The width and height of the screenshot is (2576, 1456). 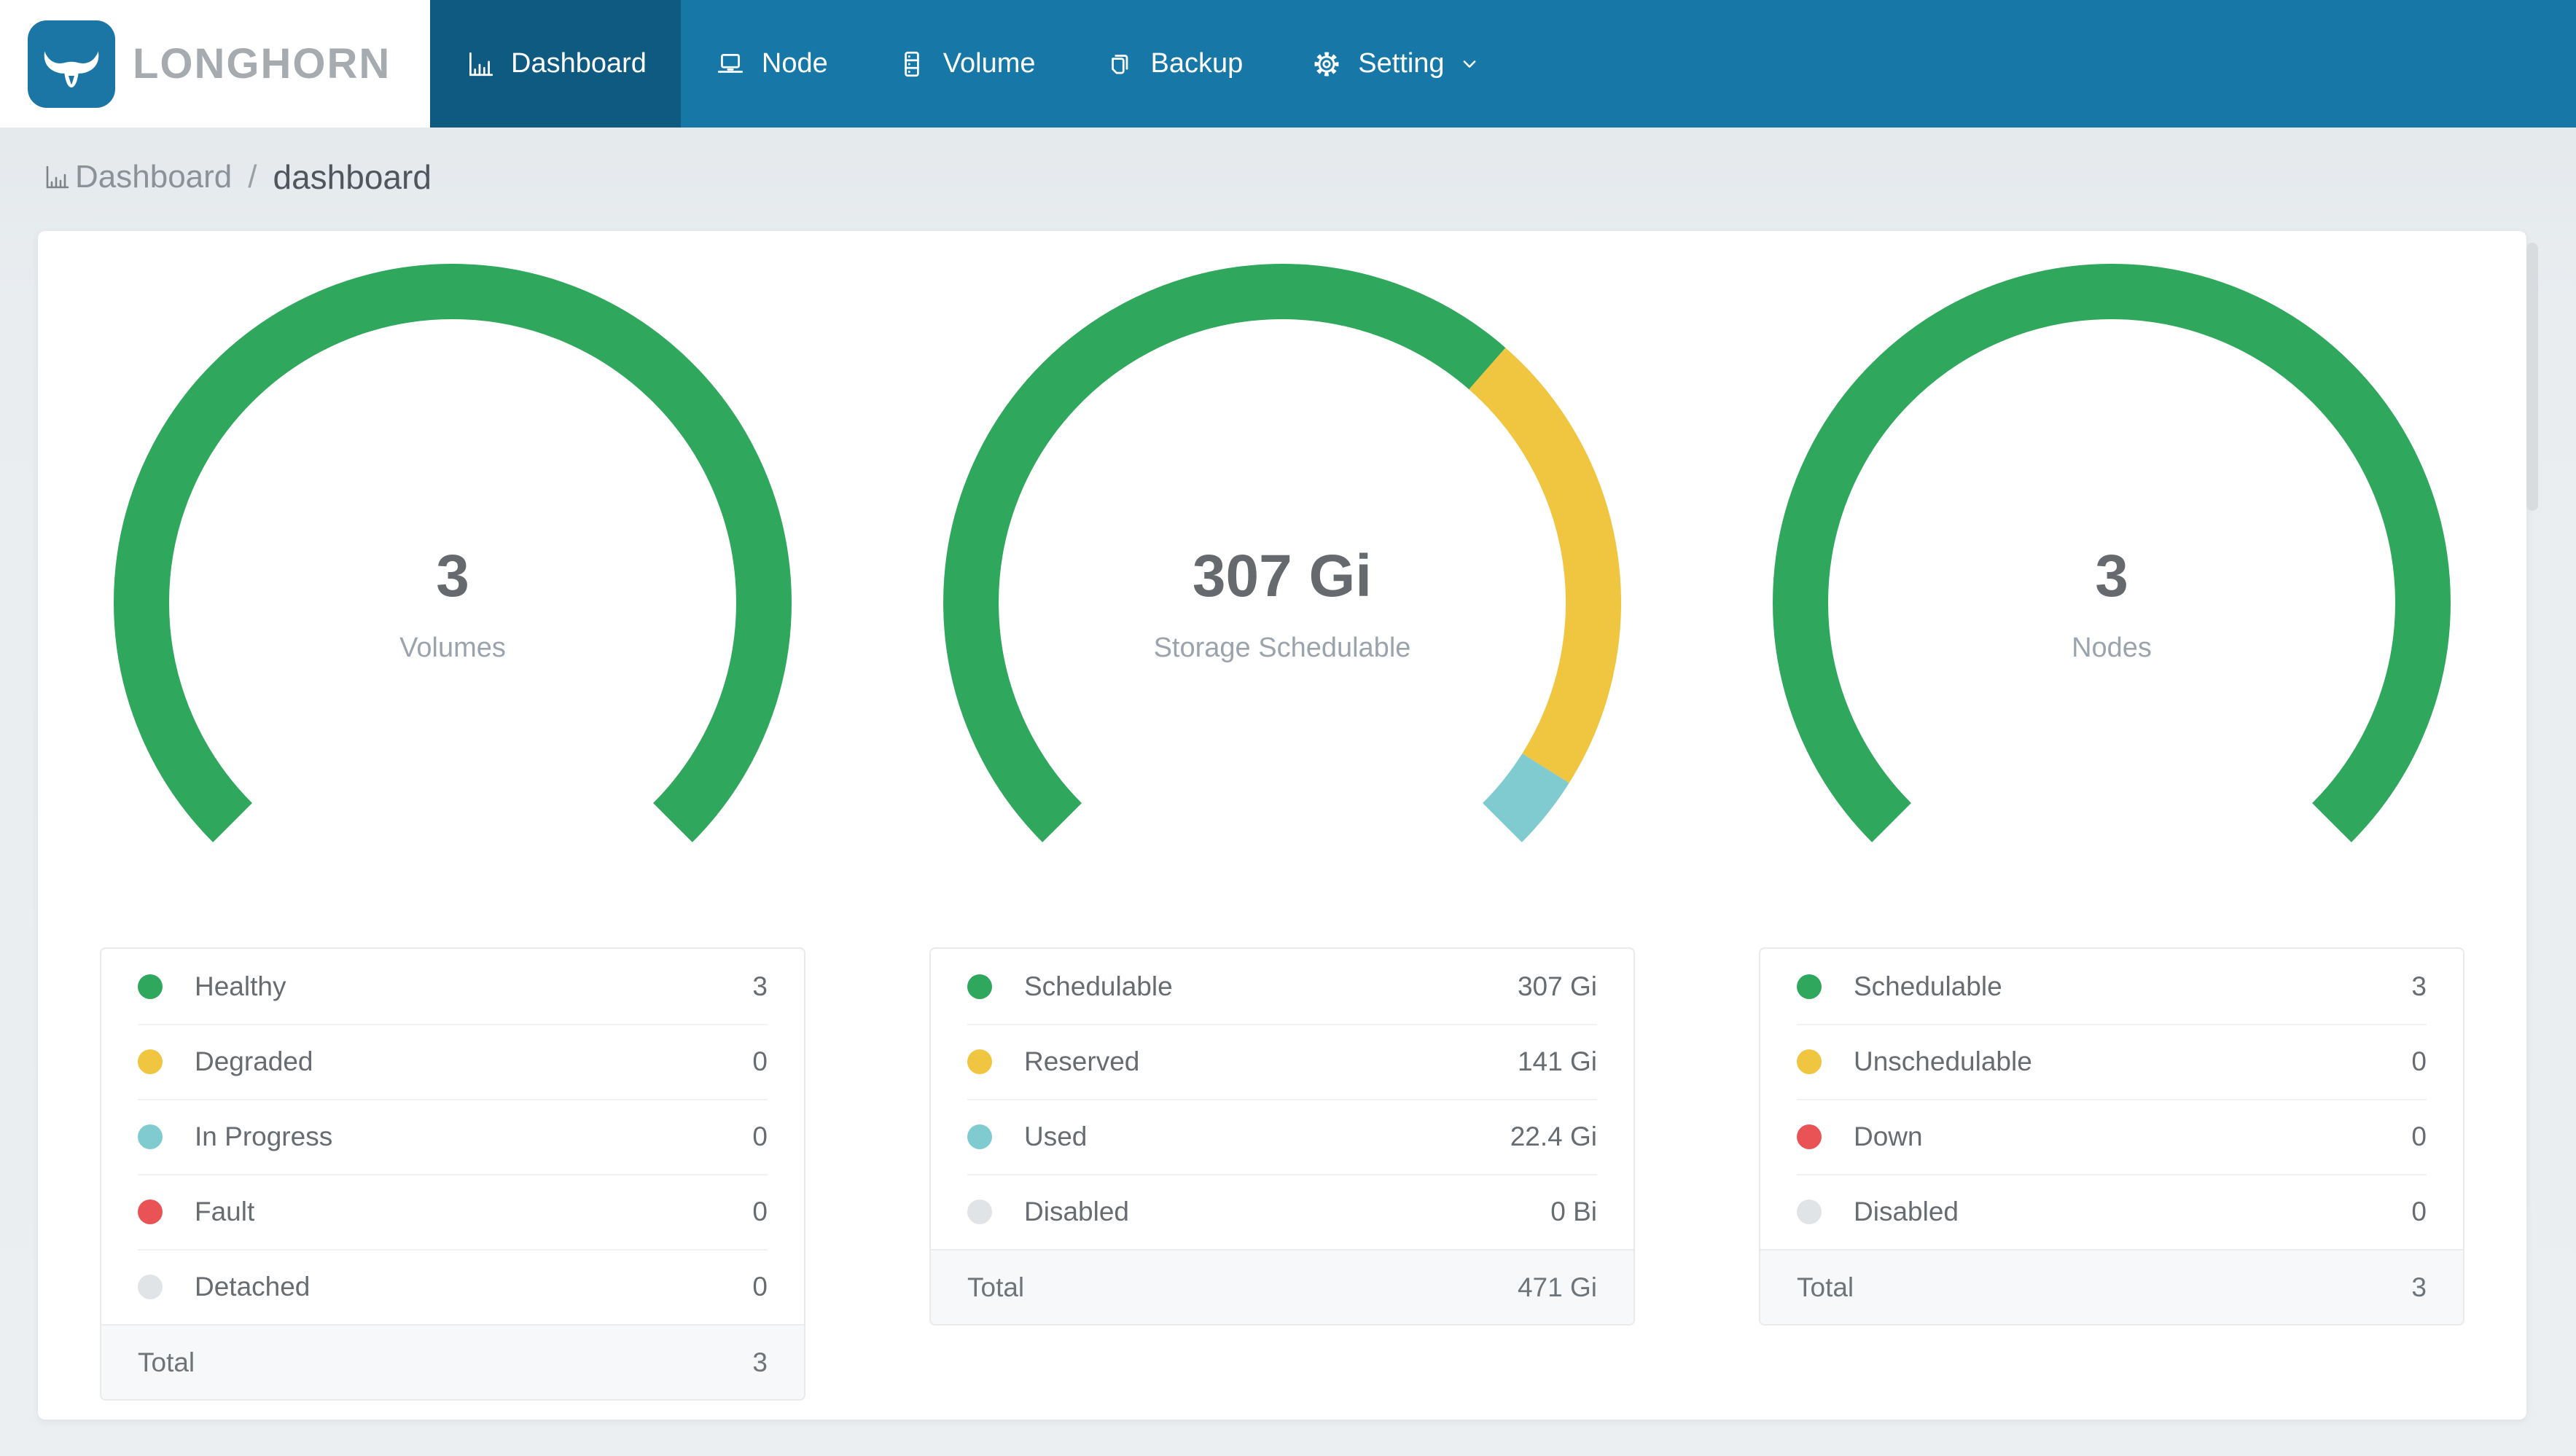 What do you see at coordinates (1943, 1061) in the screenshot?
I see `legend-label: Unschedulable` at bounding box center [1943, 1061].